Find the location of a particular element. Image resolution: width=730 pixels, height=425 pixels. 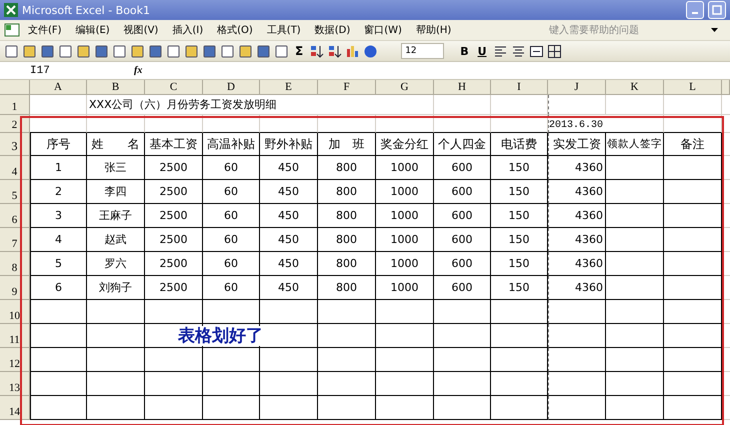

insert-function-button: fx is located at coordinates (131, 70).